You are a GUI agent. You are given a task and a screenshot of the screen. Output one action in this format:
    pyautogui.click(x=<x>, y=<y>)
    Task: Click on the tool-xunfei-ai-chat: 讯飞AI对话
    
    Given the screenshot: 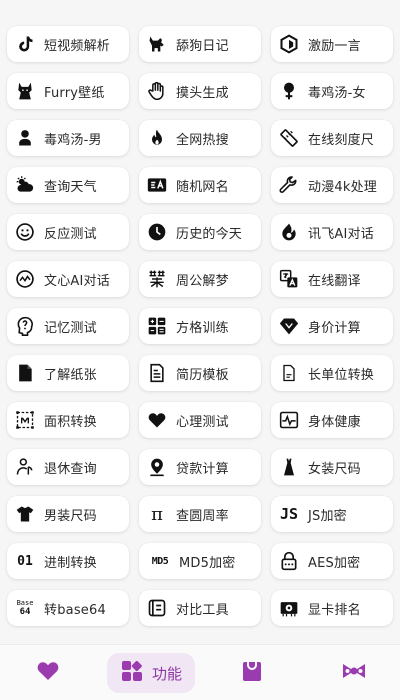 What is the action you would take?
    pyautogui.click(x=332, y=232)
    